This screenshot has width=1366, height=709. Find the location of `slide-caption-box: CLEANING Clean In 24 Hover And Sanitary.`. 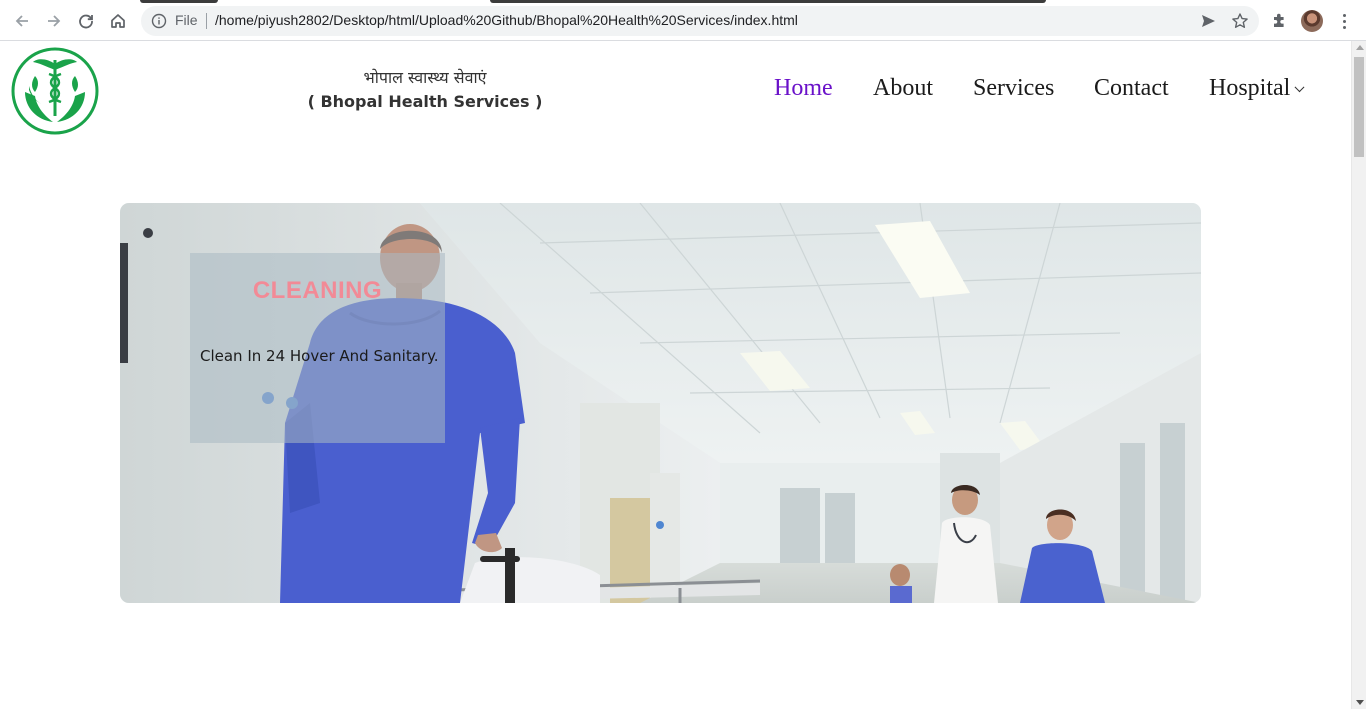

slide-caption-box: CLEANING Clean In 24 Hover And Sanitary. is located at coordinates (317, 348).